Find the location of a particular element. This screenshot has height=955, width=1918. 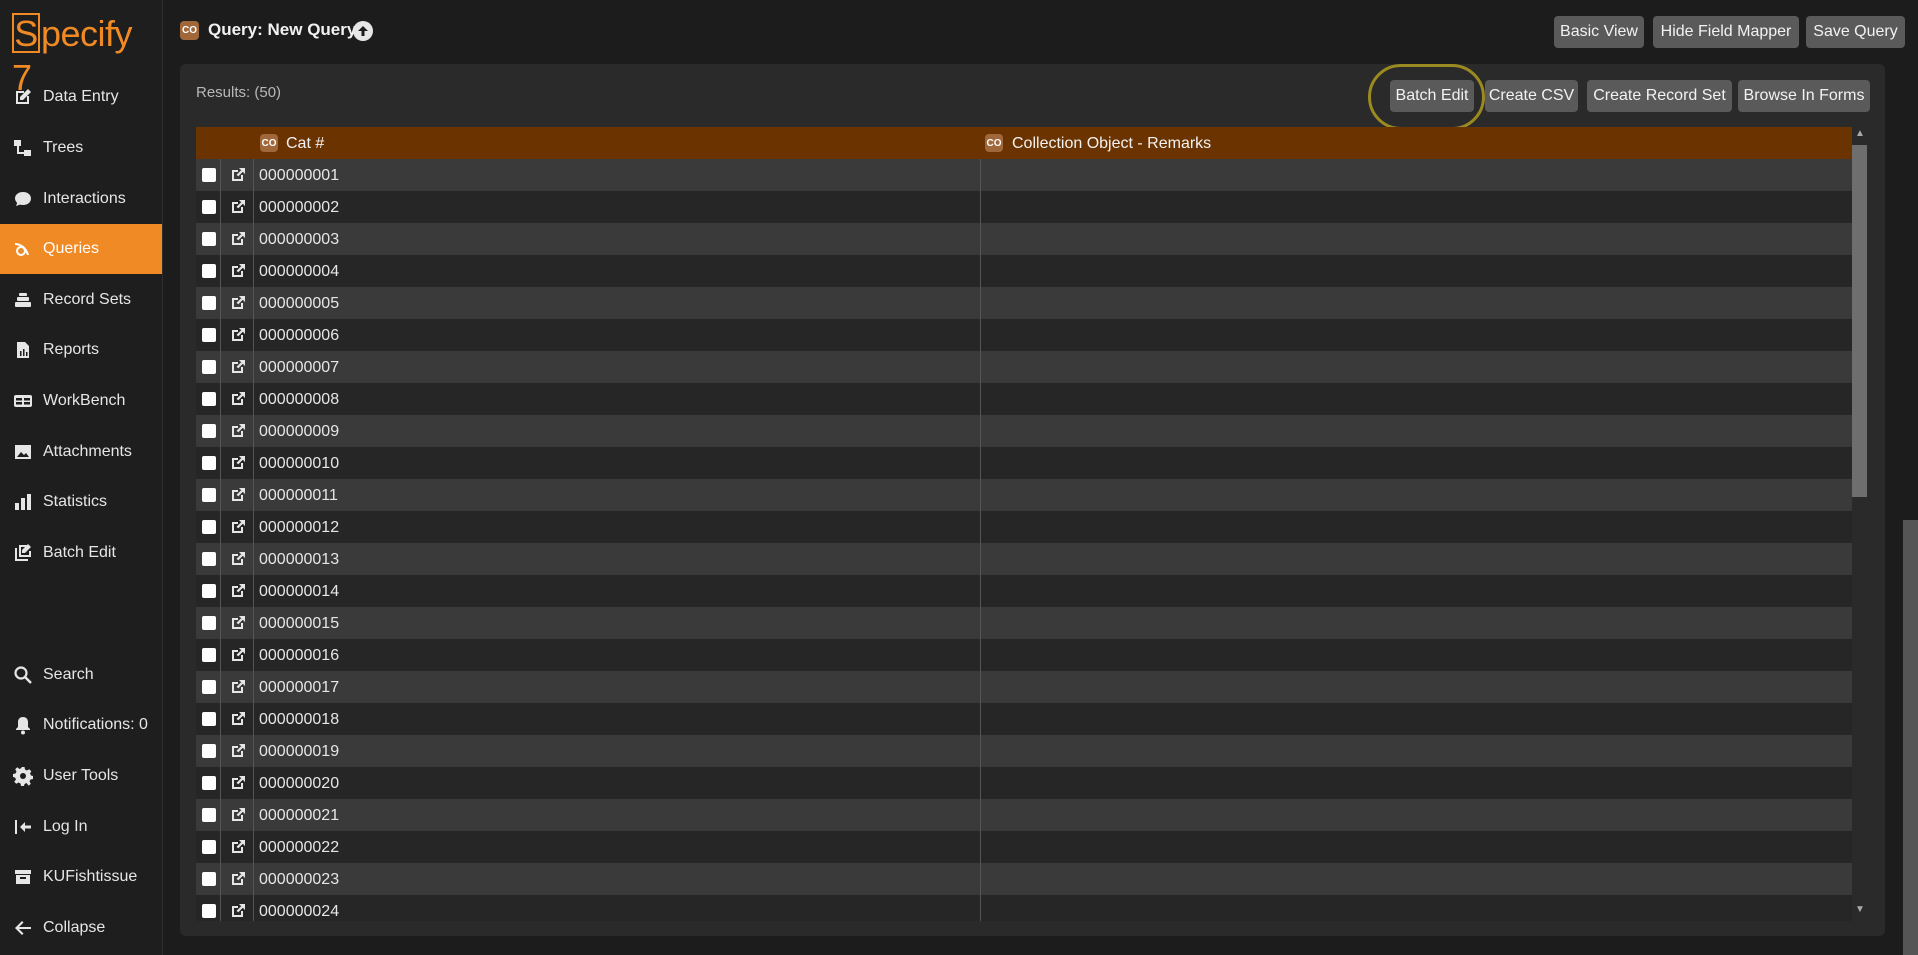

table-row: 000000002 is located at coordinates (1024, 207).